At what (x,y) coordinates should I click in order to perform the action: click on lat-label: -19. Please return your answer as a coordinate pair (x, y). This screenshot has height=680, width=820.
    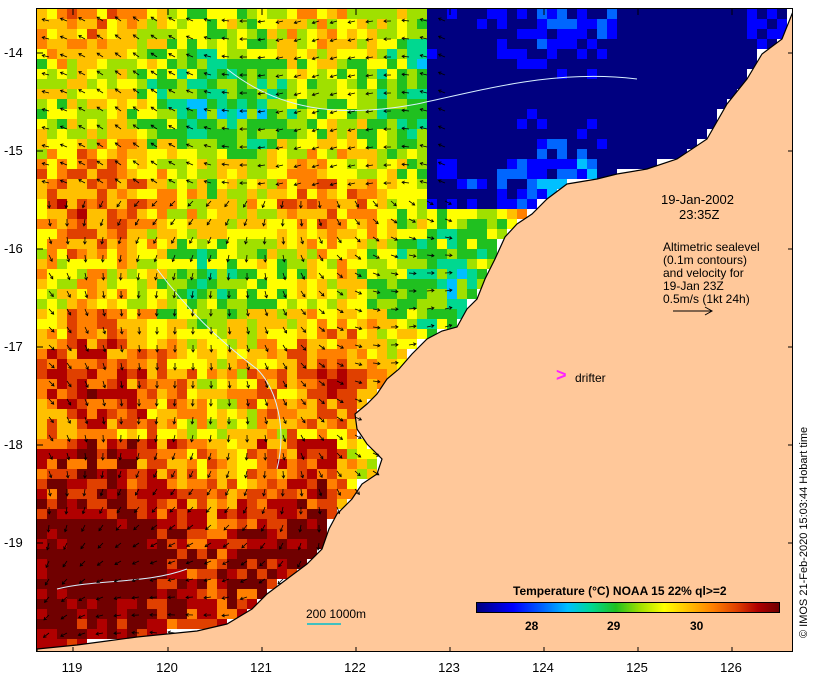
    Looking at the image, I should click on (13, 542).